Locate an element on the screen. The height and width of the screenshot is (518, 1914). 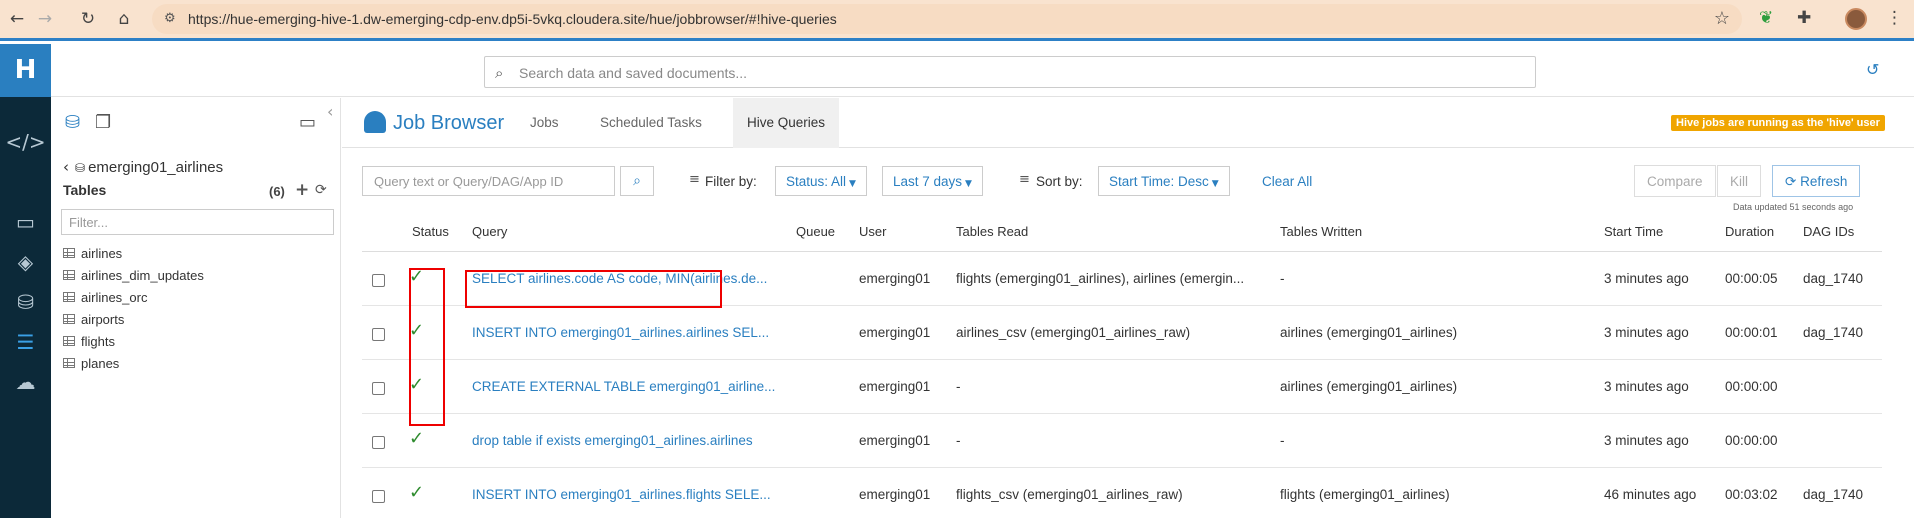
sort-lines-icon: ≡ is located at coordinates (1024, 179).